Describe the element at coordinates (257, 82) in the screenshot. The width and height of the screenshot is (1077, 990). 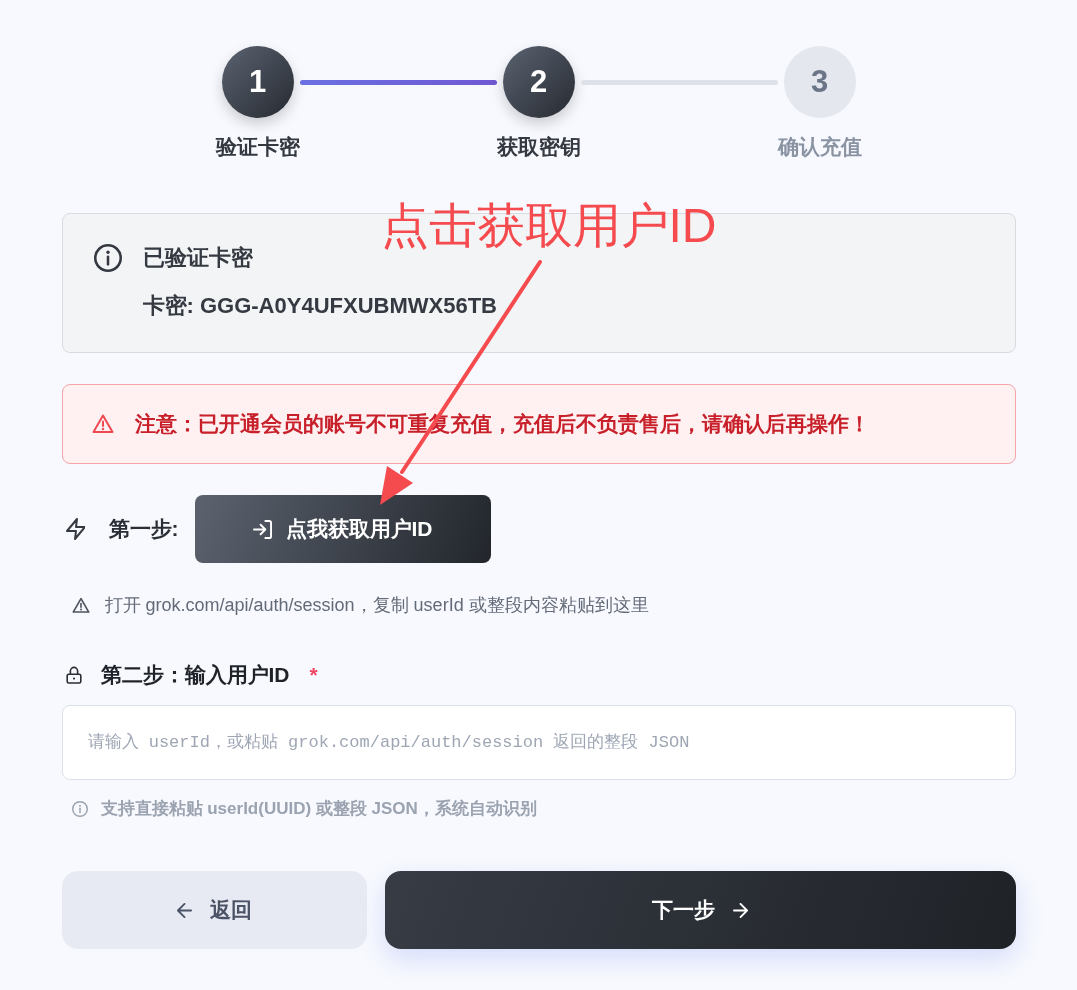
I see `step-indicator: 1` at that location.